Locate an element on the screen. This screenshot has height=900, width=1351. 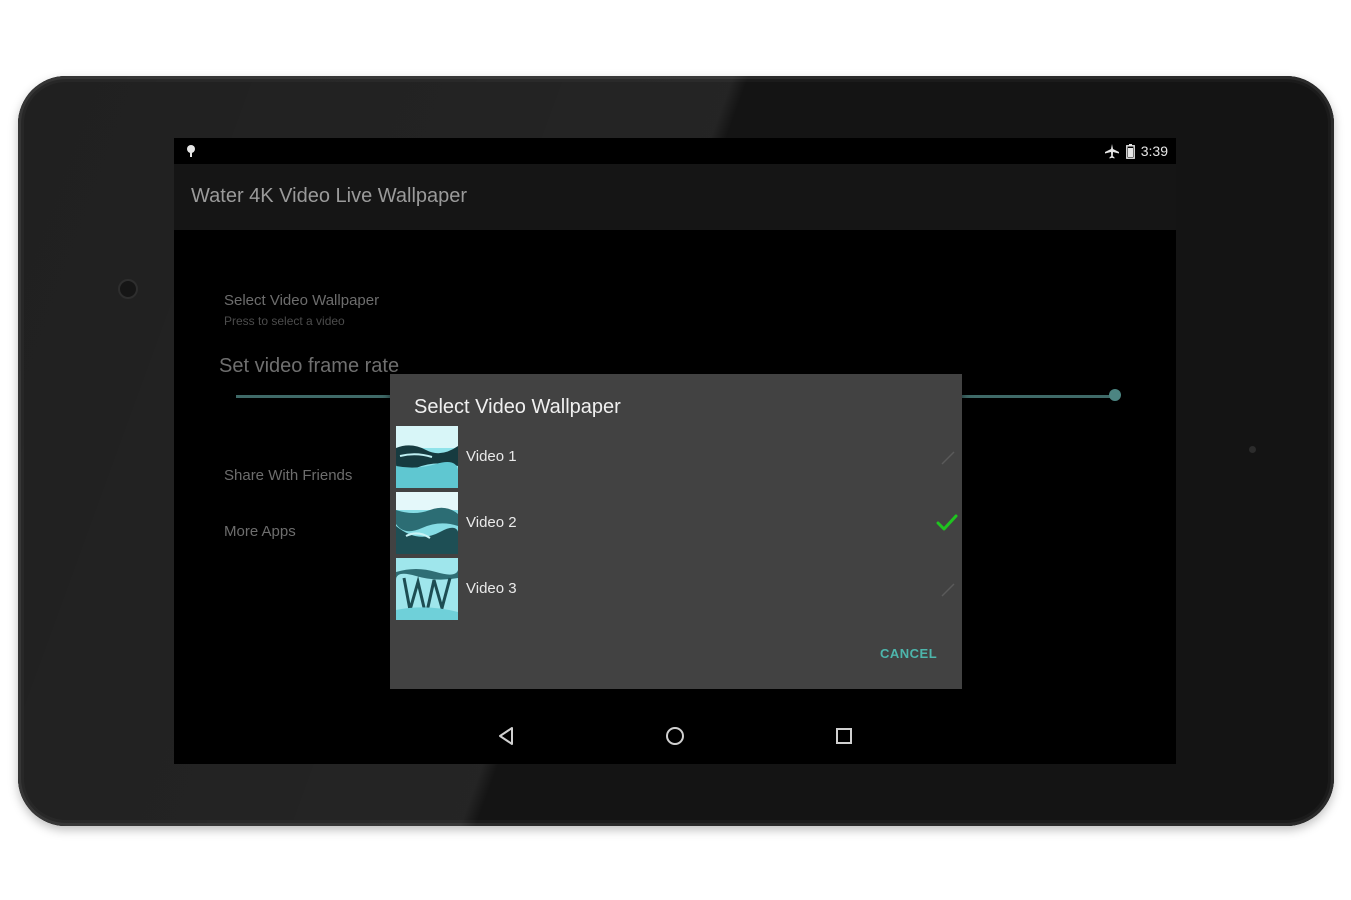
back-button is located at coordinates (506, 736).